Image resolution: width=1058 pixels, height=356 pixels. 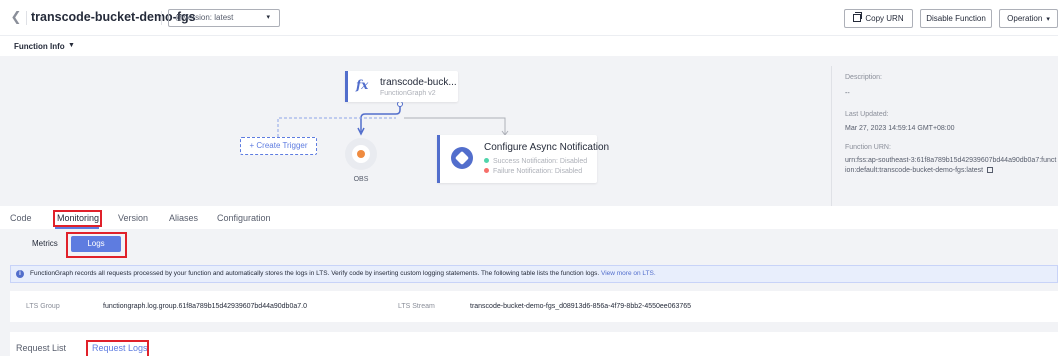 I want to click on subtab-metrics: Metrics, so click(x=45, y=243).